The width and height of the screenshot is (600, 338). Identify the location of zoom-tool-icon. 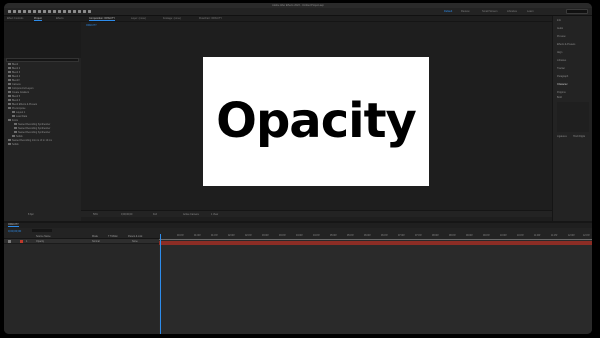
(24, 11).